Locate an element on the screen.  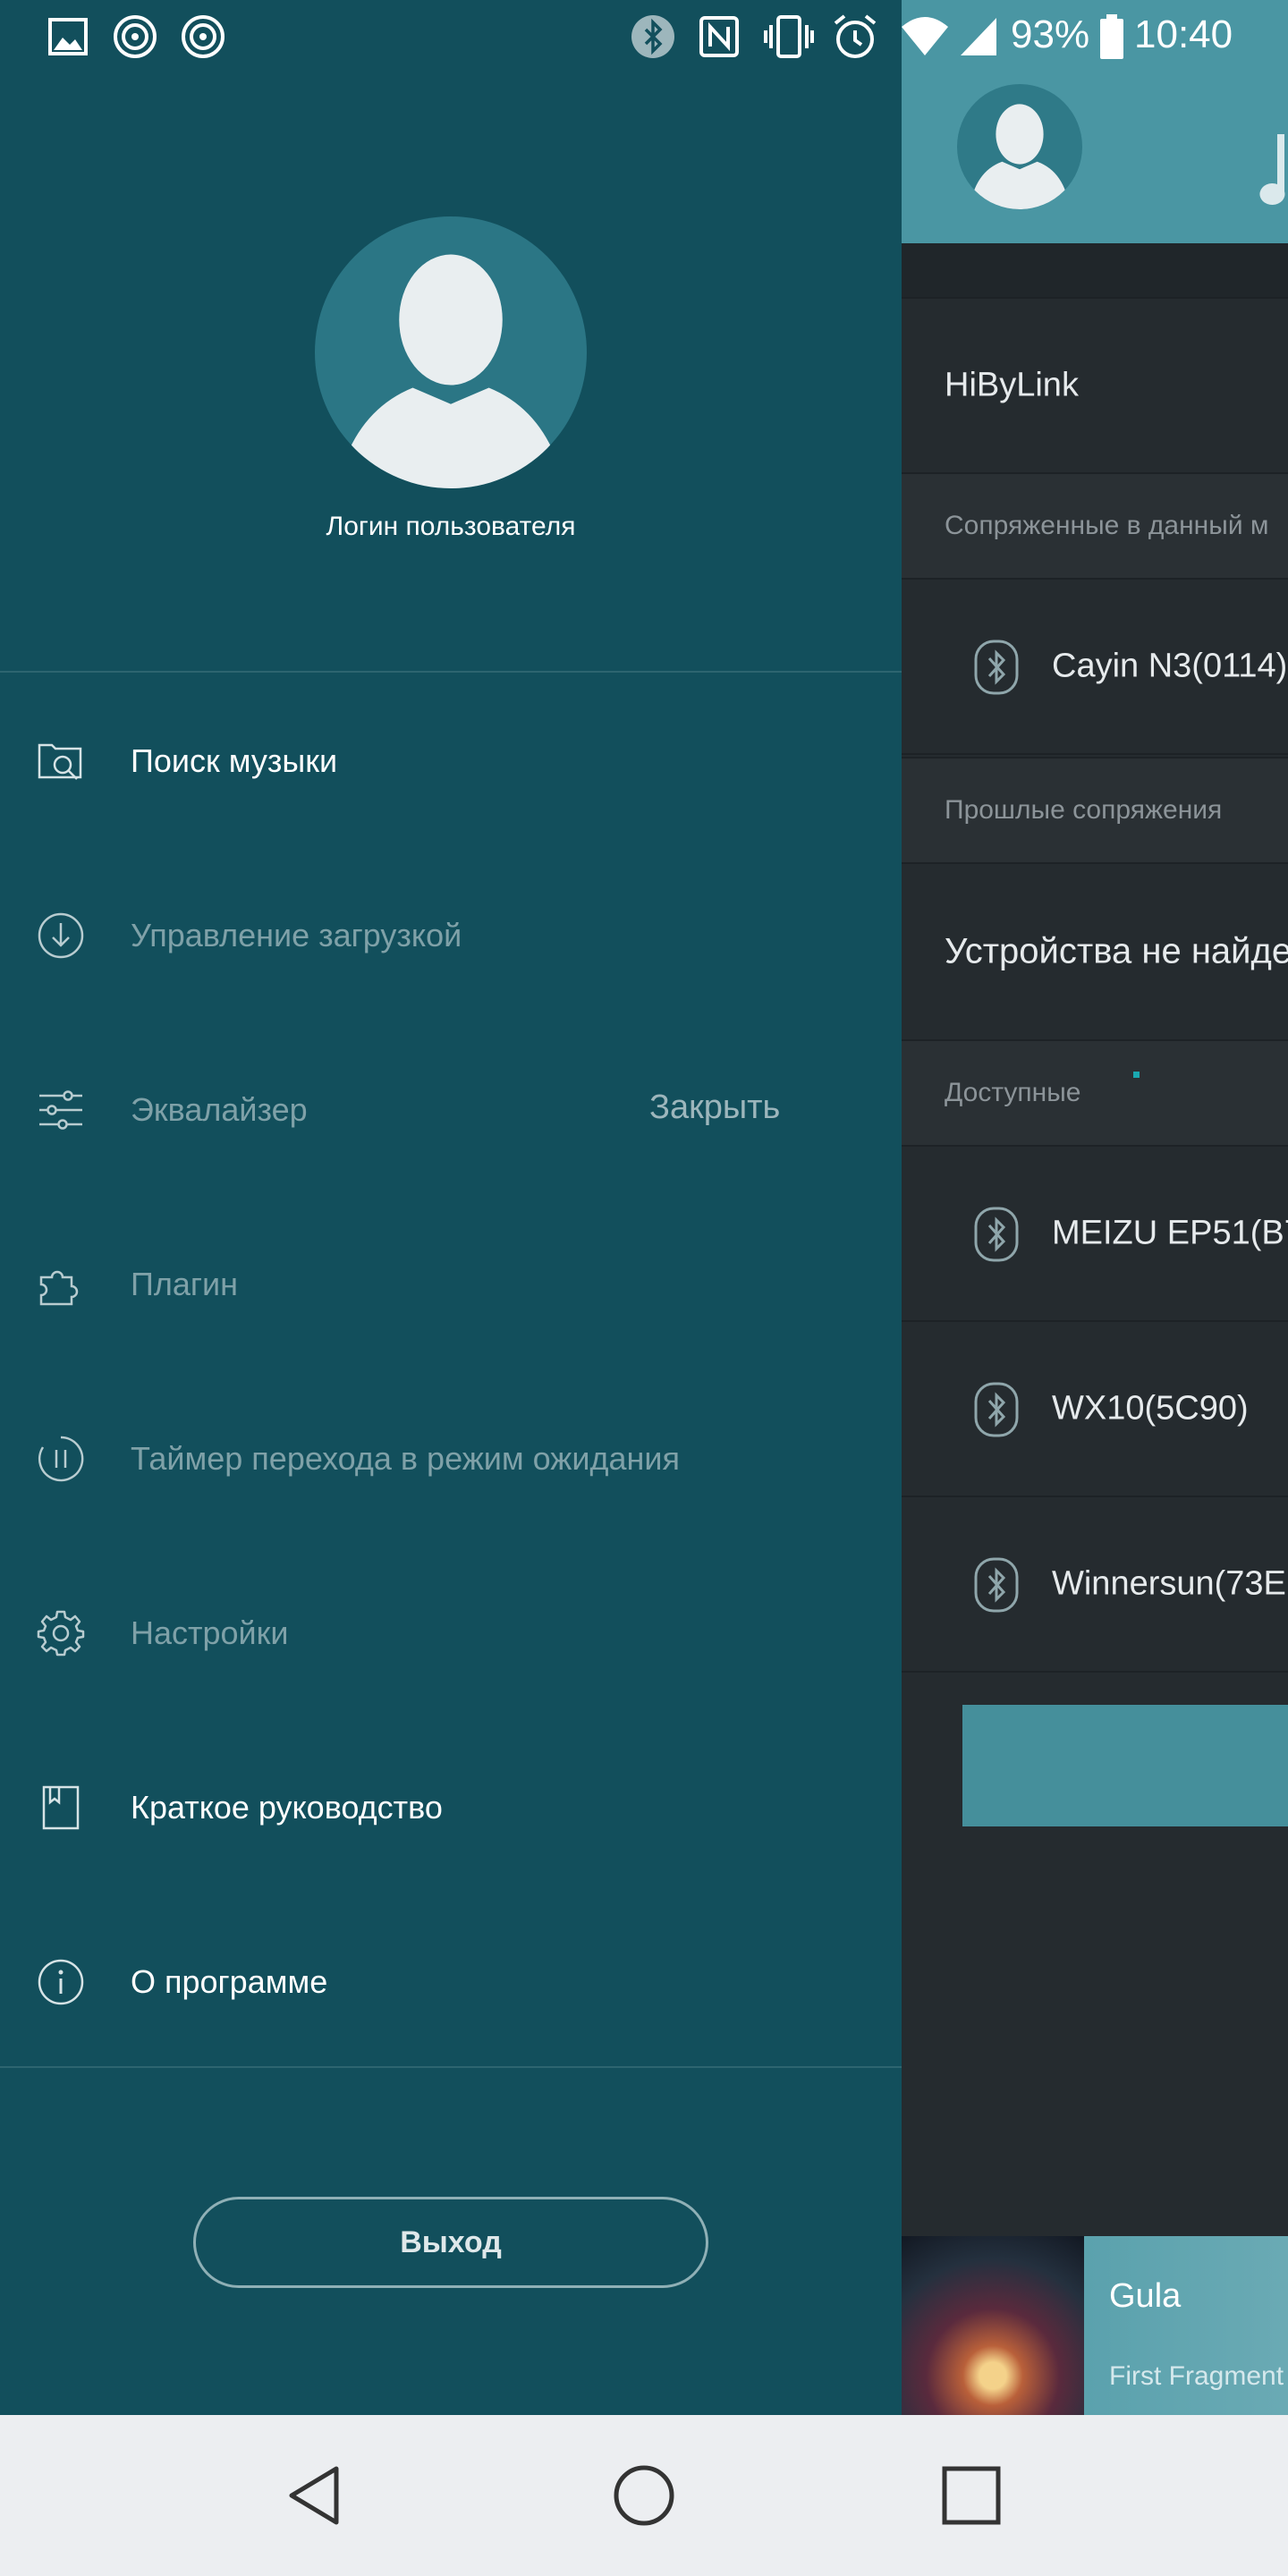
menu-item-sleep-timer: Таймер перехода в режим ожидания is located at coordinates (451, 1458).